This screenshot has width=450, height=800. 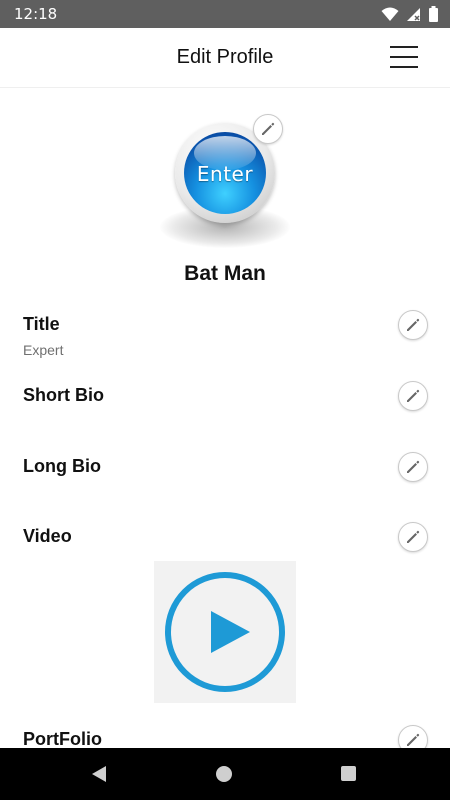 What do you see at coordinates (404, 57) in the screenshot?
I see `menu-icon` at bounding box center [404, 57].